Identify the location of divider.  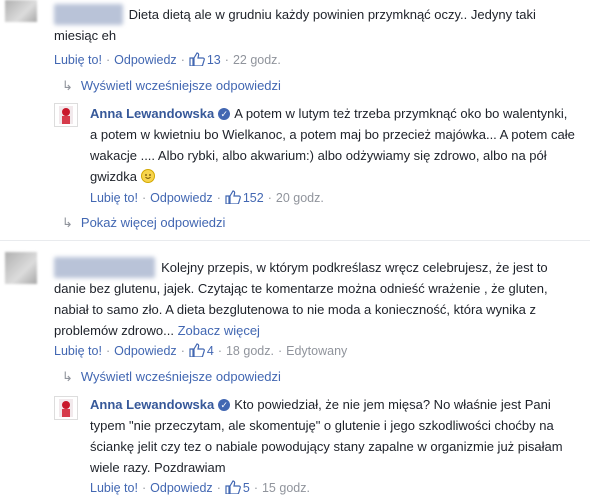
(295, 240).